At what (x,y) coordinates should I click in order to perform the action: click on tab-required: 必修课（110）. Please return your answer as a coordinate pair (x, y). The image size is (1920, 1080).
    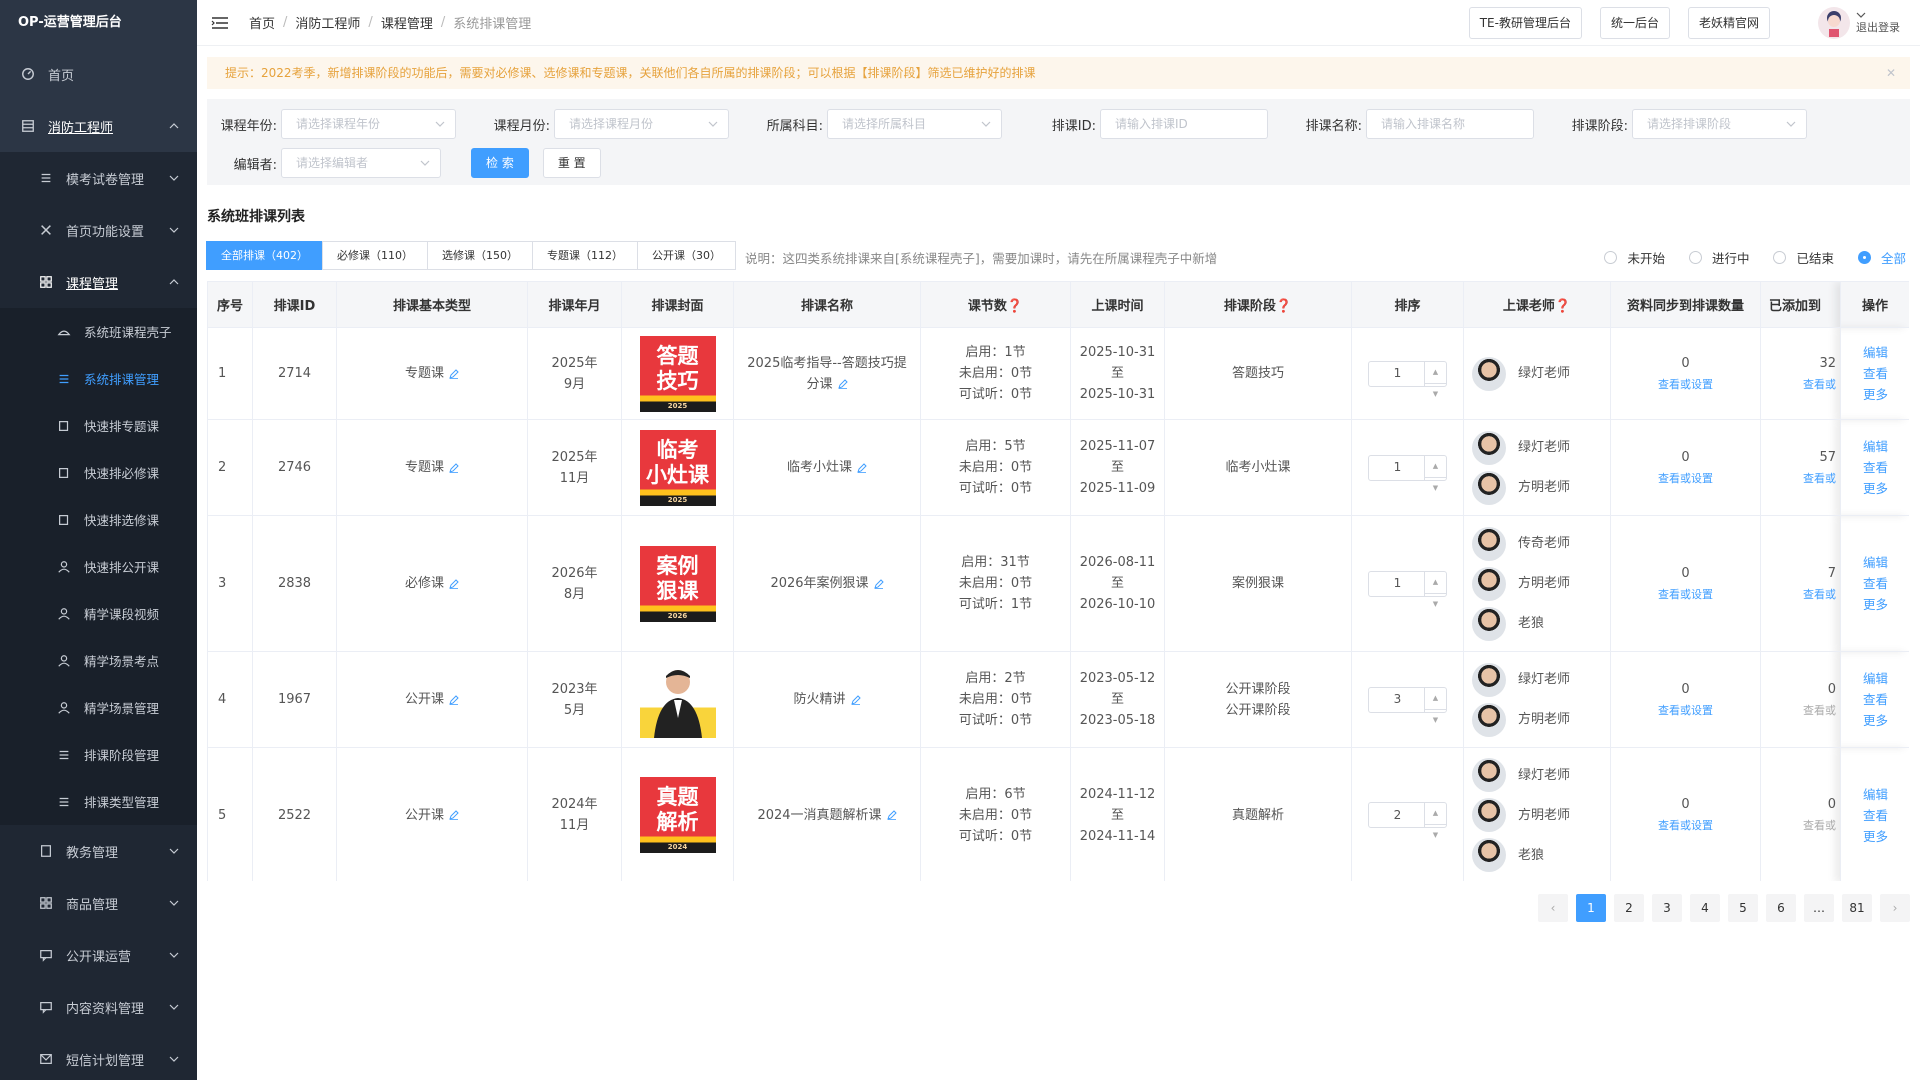
    Looking at the image, I should click on (375, 255).